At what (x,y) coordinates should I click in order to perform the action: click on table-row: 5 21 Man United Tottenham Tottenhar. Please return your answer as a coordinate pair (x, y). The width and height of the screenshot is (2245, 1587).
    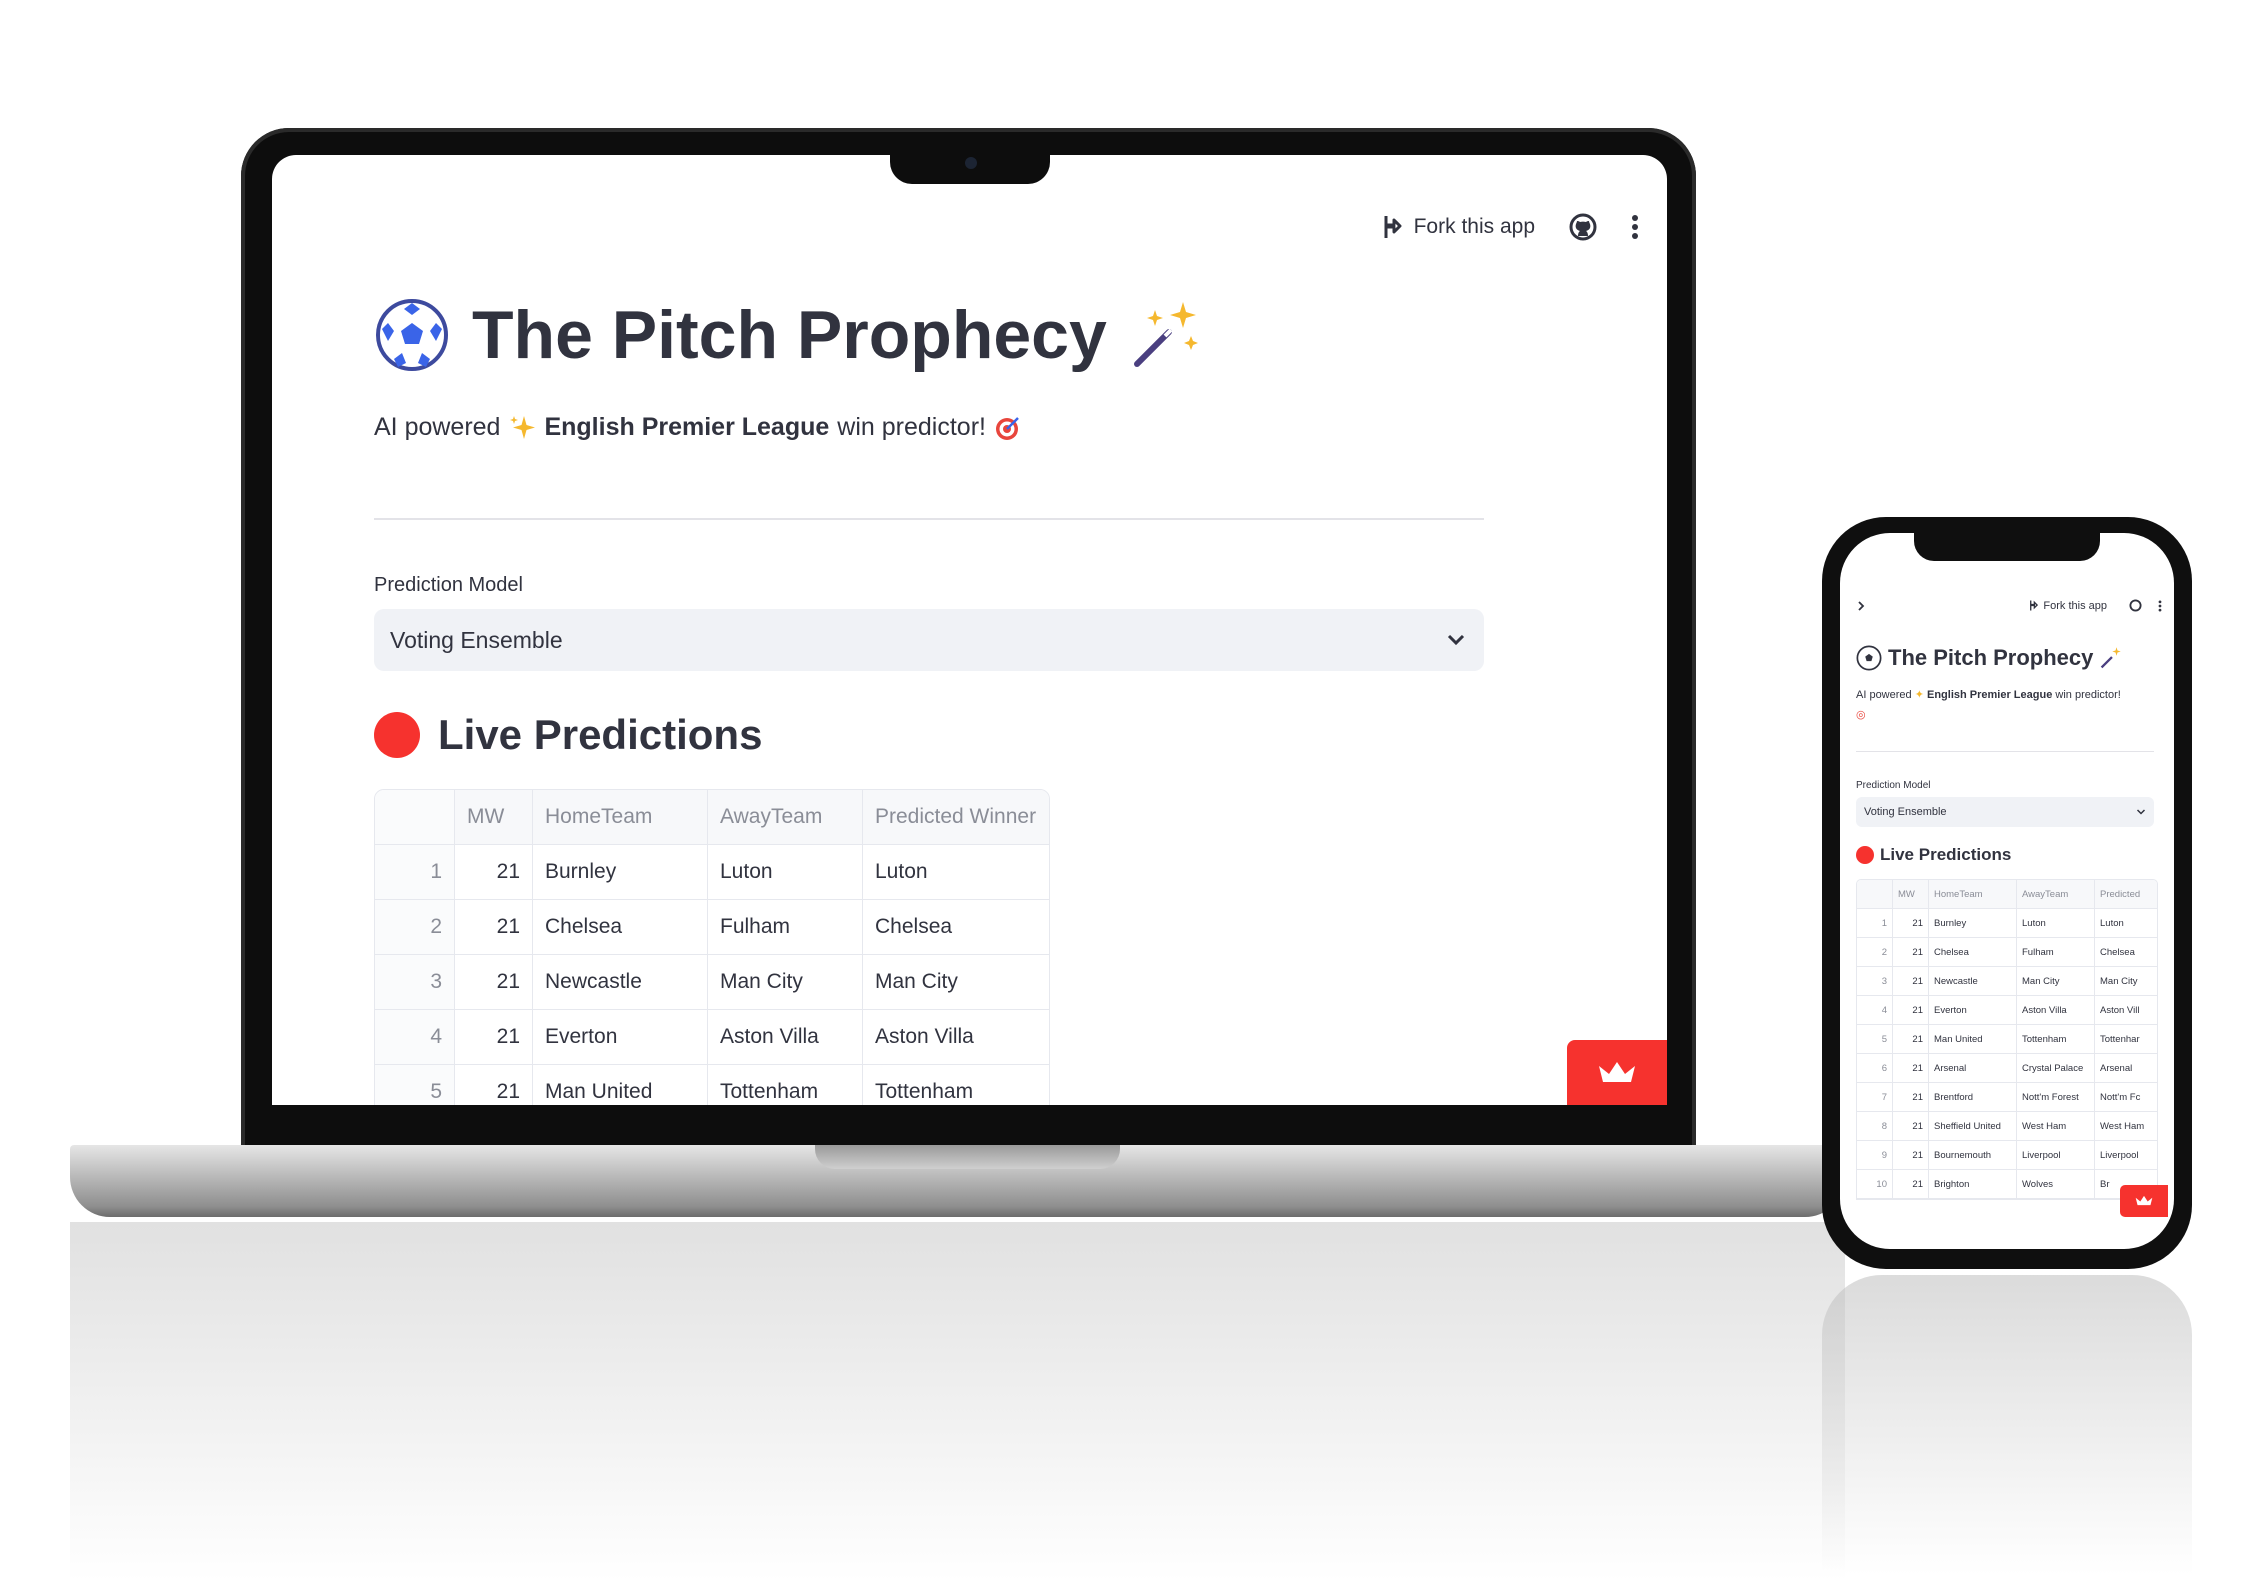
    Looking at the image, I should click on (2007, 1039).